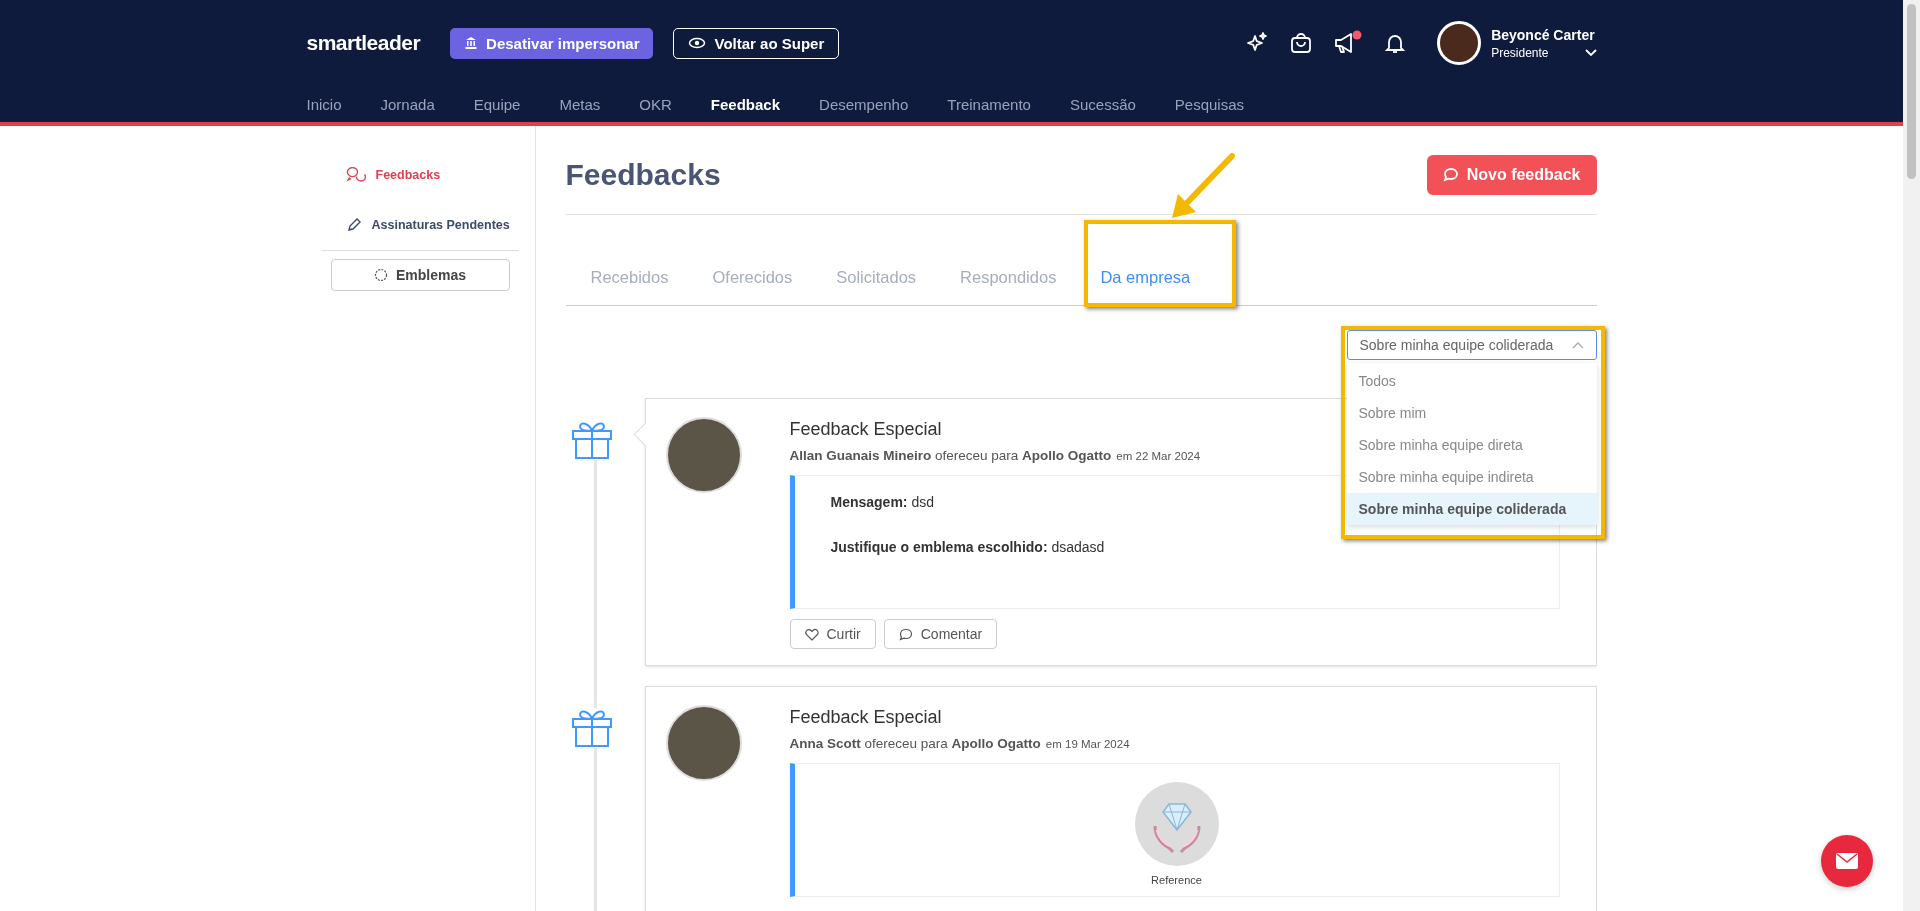 The image size is (1920, 911). What do you see at coordinates (420, 175) in the screenshot?
I see `sidebar-item: Feedbacks` at bounding box center [420, 175].